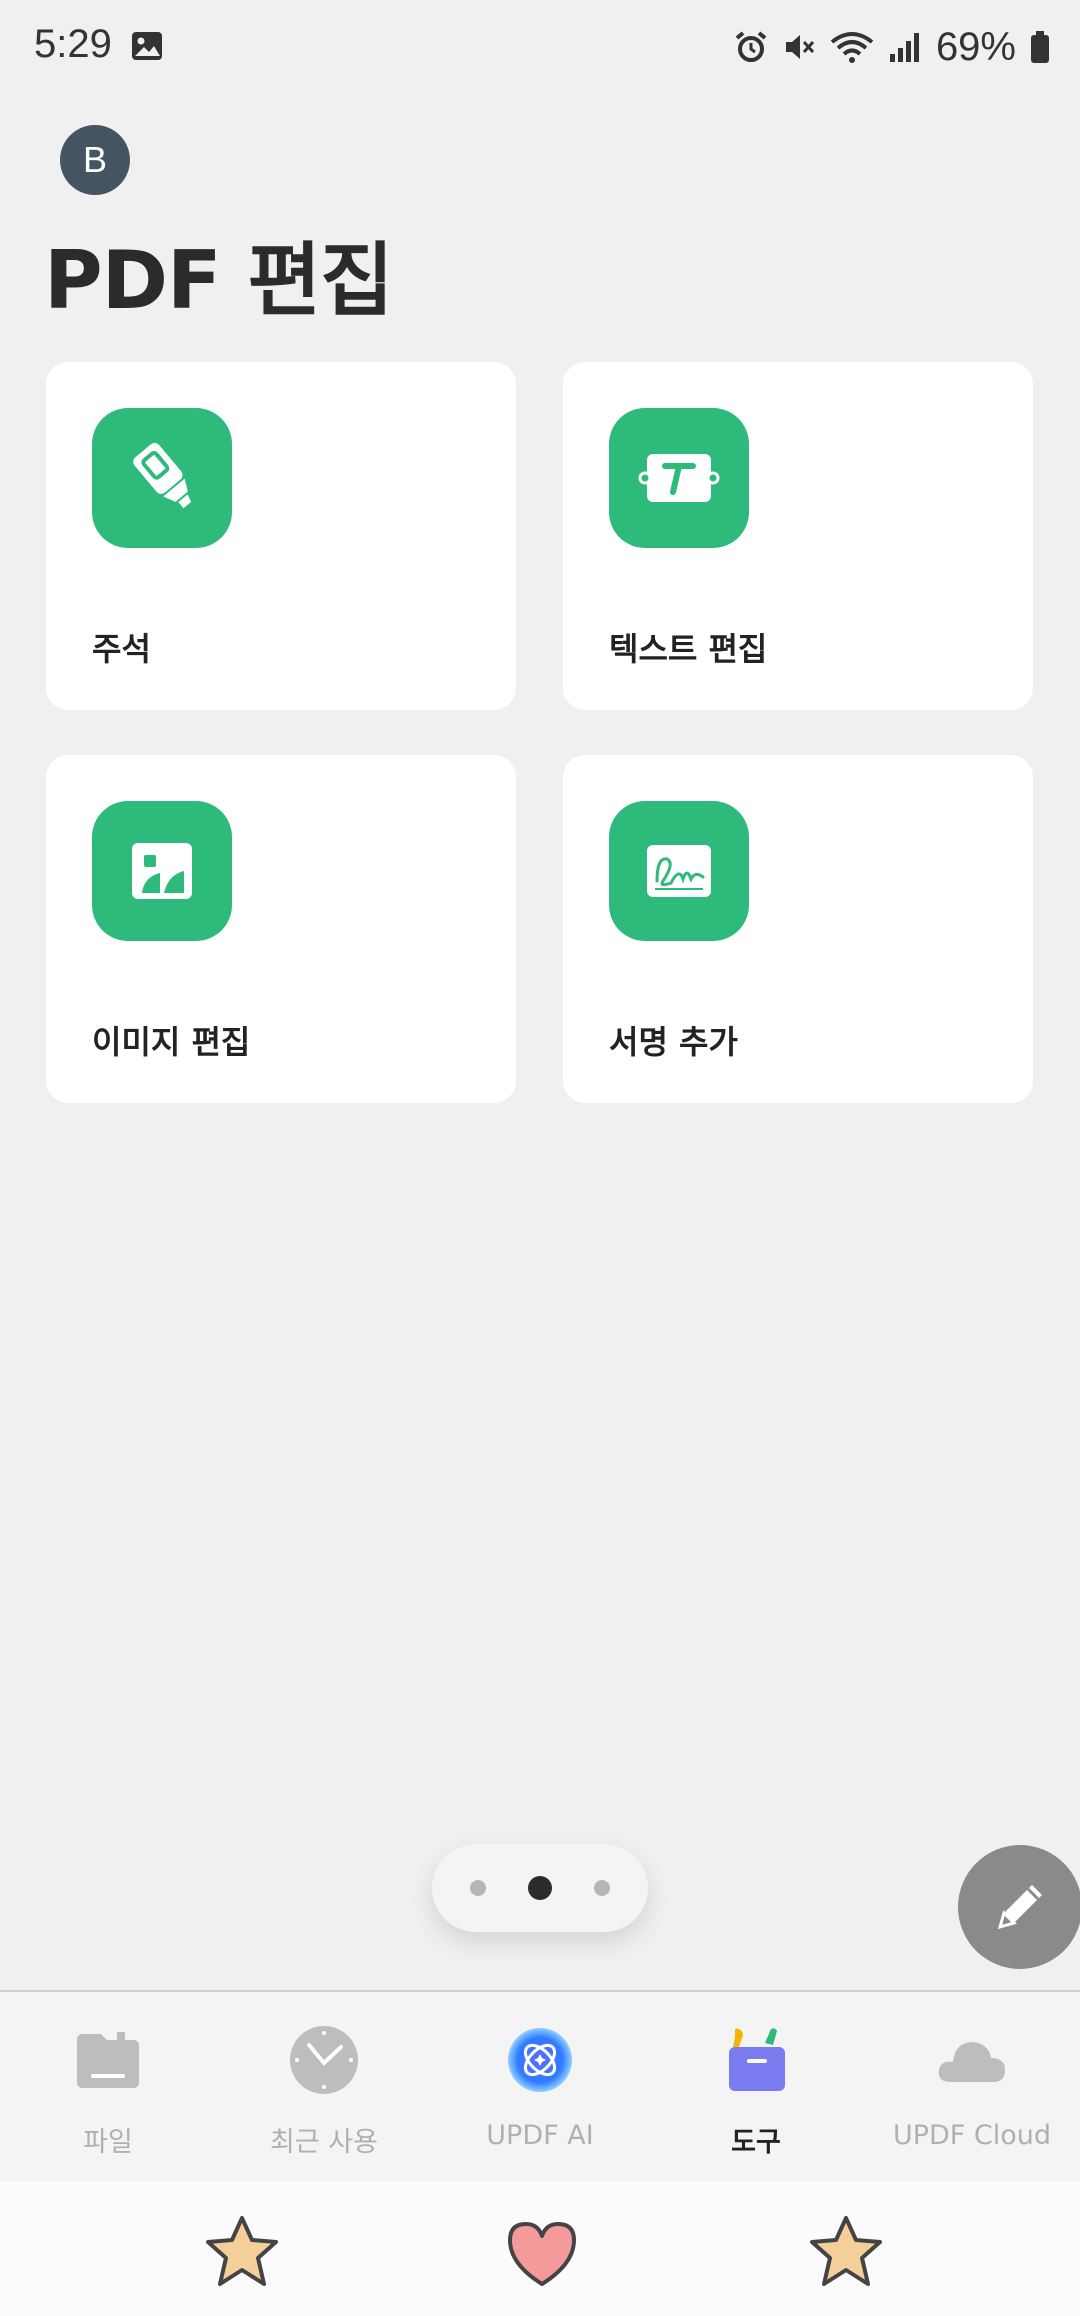 Image resolution: width=1080 pixels, height=2316 pixels. I want to click on signature-label: 서명 추가, so click(673, 1042).